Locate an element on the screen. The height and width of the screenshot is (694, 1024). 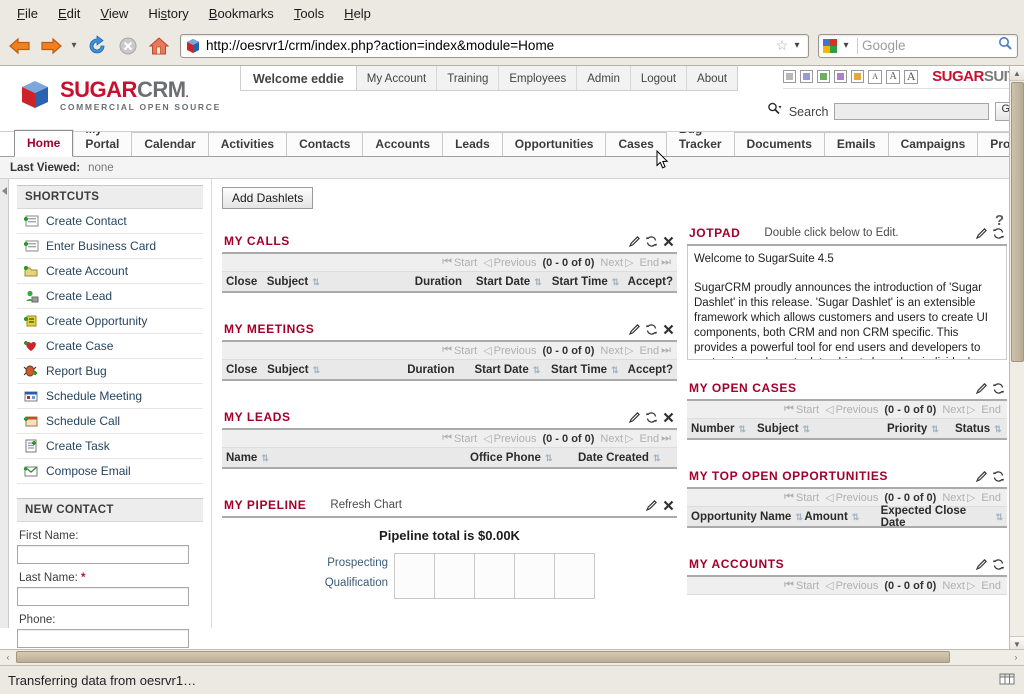
phone-input is located at coordinates (103, 638).